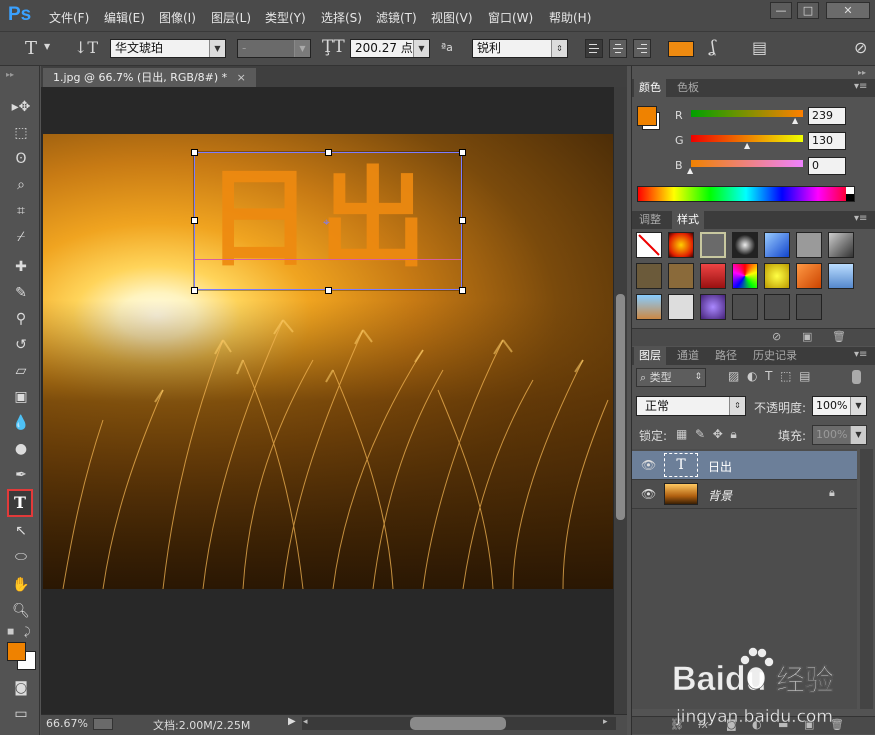  What do you see at coordinates (681, 434) in the screenshot?
I see `lock-transparent-icon: ▦` at bounding box center [681, 434].